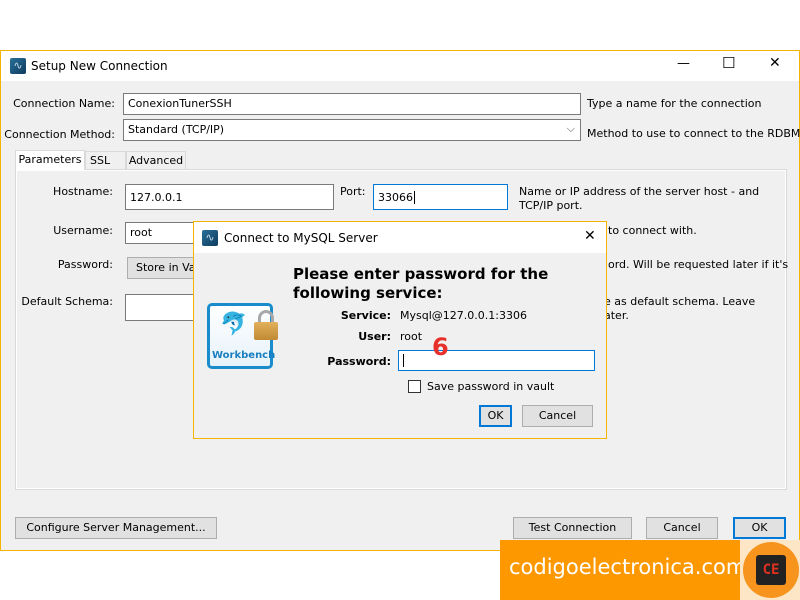 Image resolution: width=800 pixels, height=600 pixels. Describe the element at coordinates (301, 238) in the screenshot. I see `dialog-title: Connect to MySQL Server` at that location.